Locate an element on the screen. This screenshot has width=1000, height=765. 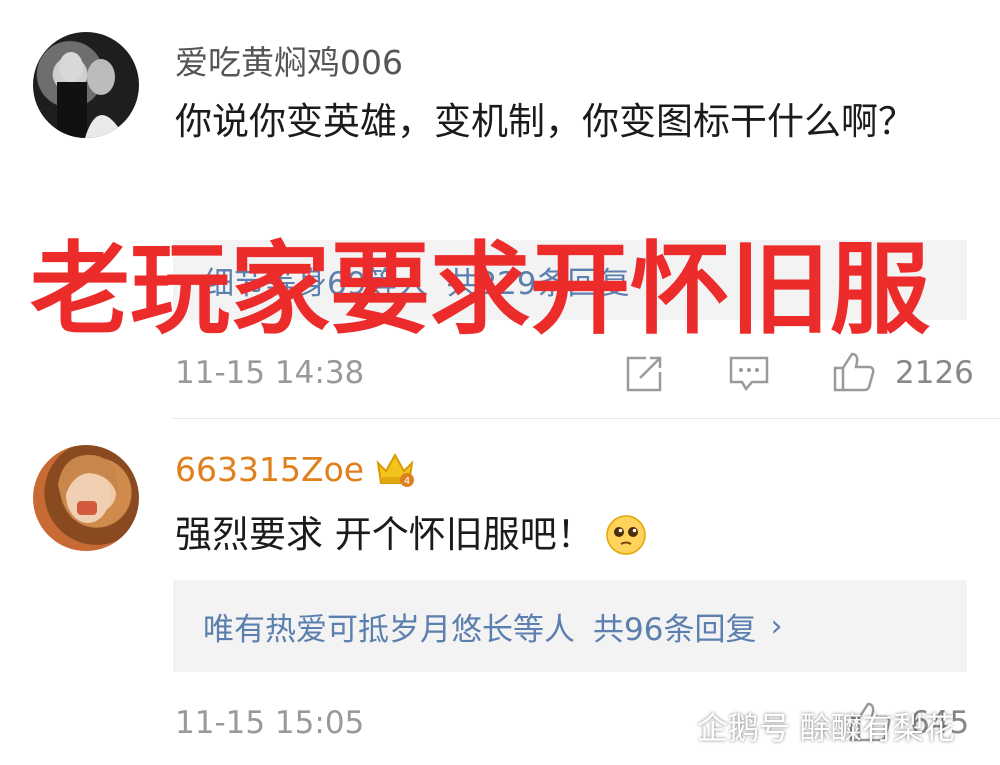
username-text: 663315Zoe is located at coordinates (270, 469).